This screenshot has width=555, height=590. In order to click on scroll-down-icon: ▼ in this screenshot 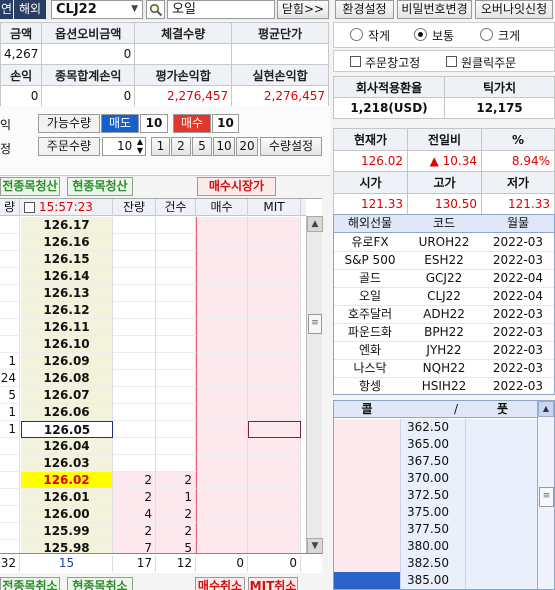, I will do `click(315, 546)`.